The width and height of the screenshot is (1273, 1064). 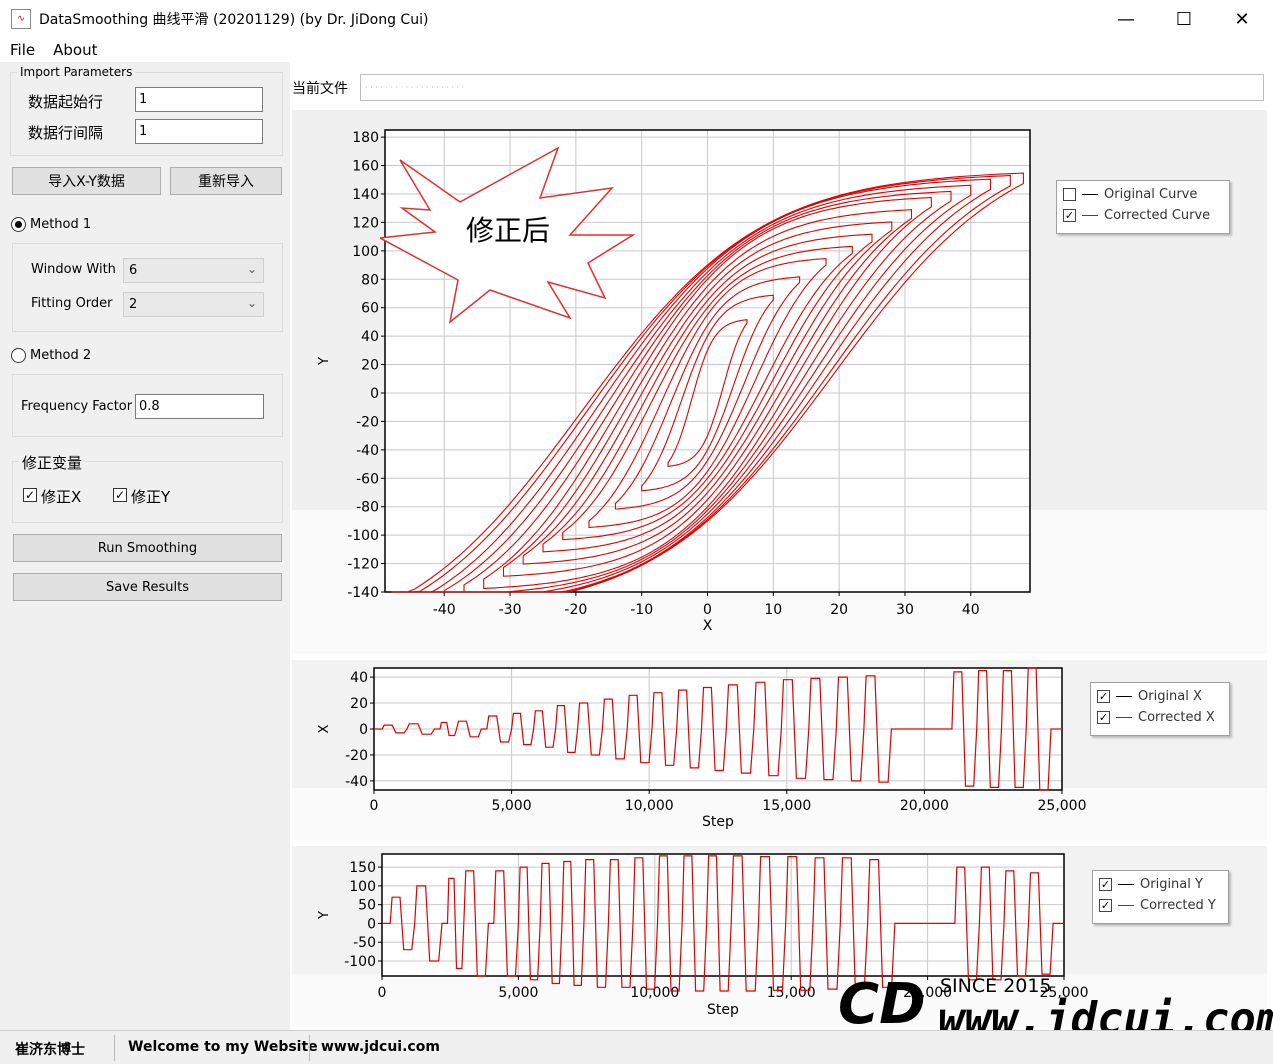 I want to click on menu-file: File, so click(x=21, y=50).